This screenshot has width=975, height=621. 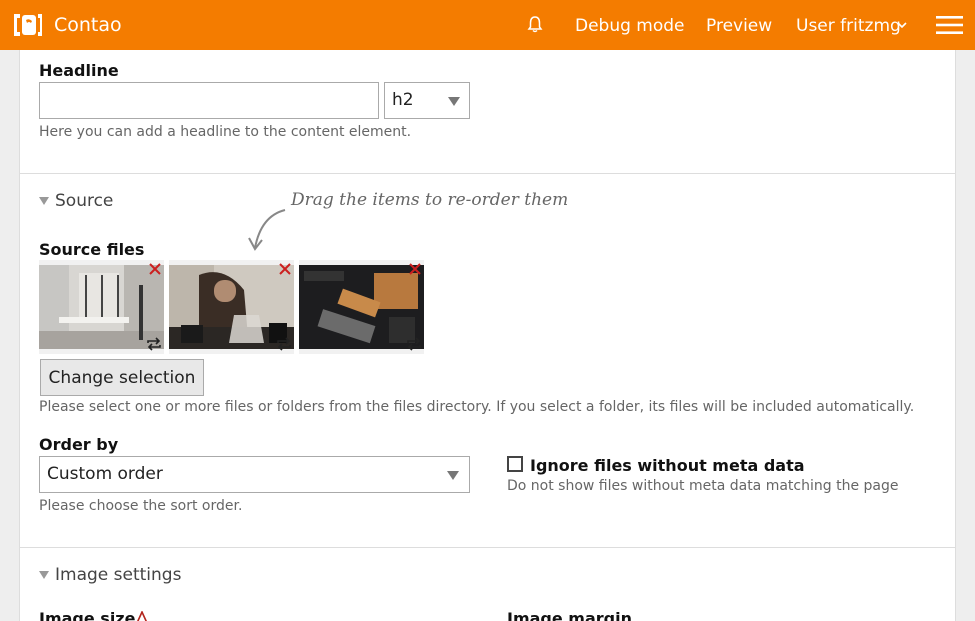 What do you see at coordinates (569, 615) in the screenshot?
I see `image-margin-label: Image margin` at bounding box center [569, 615].